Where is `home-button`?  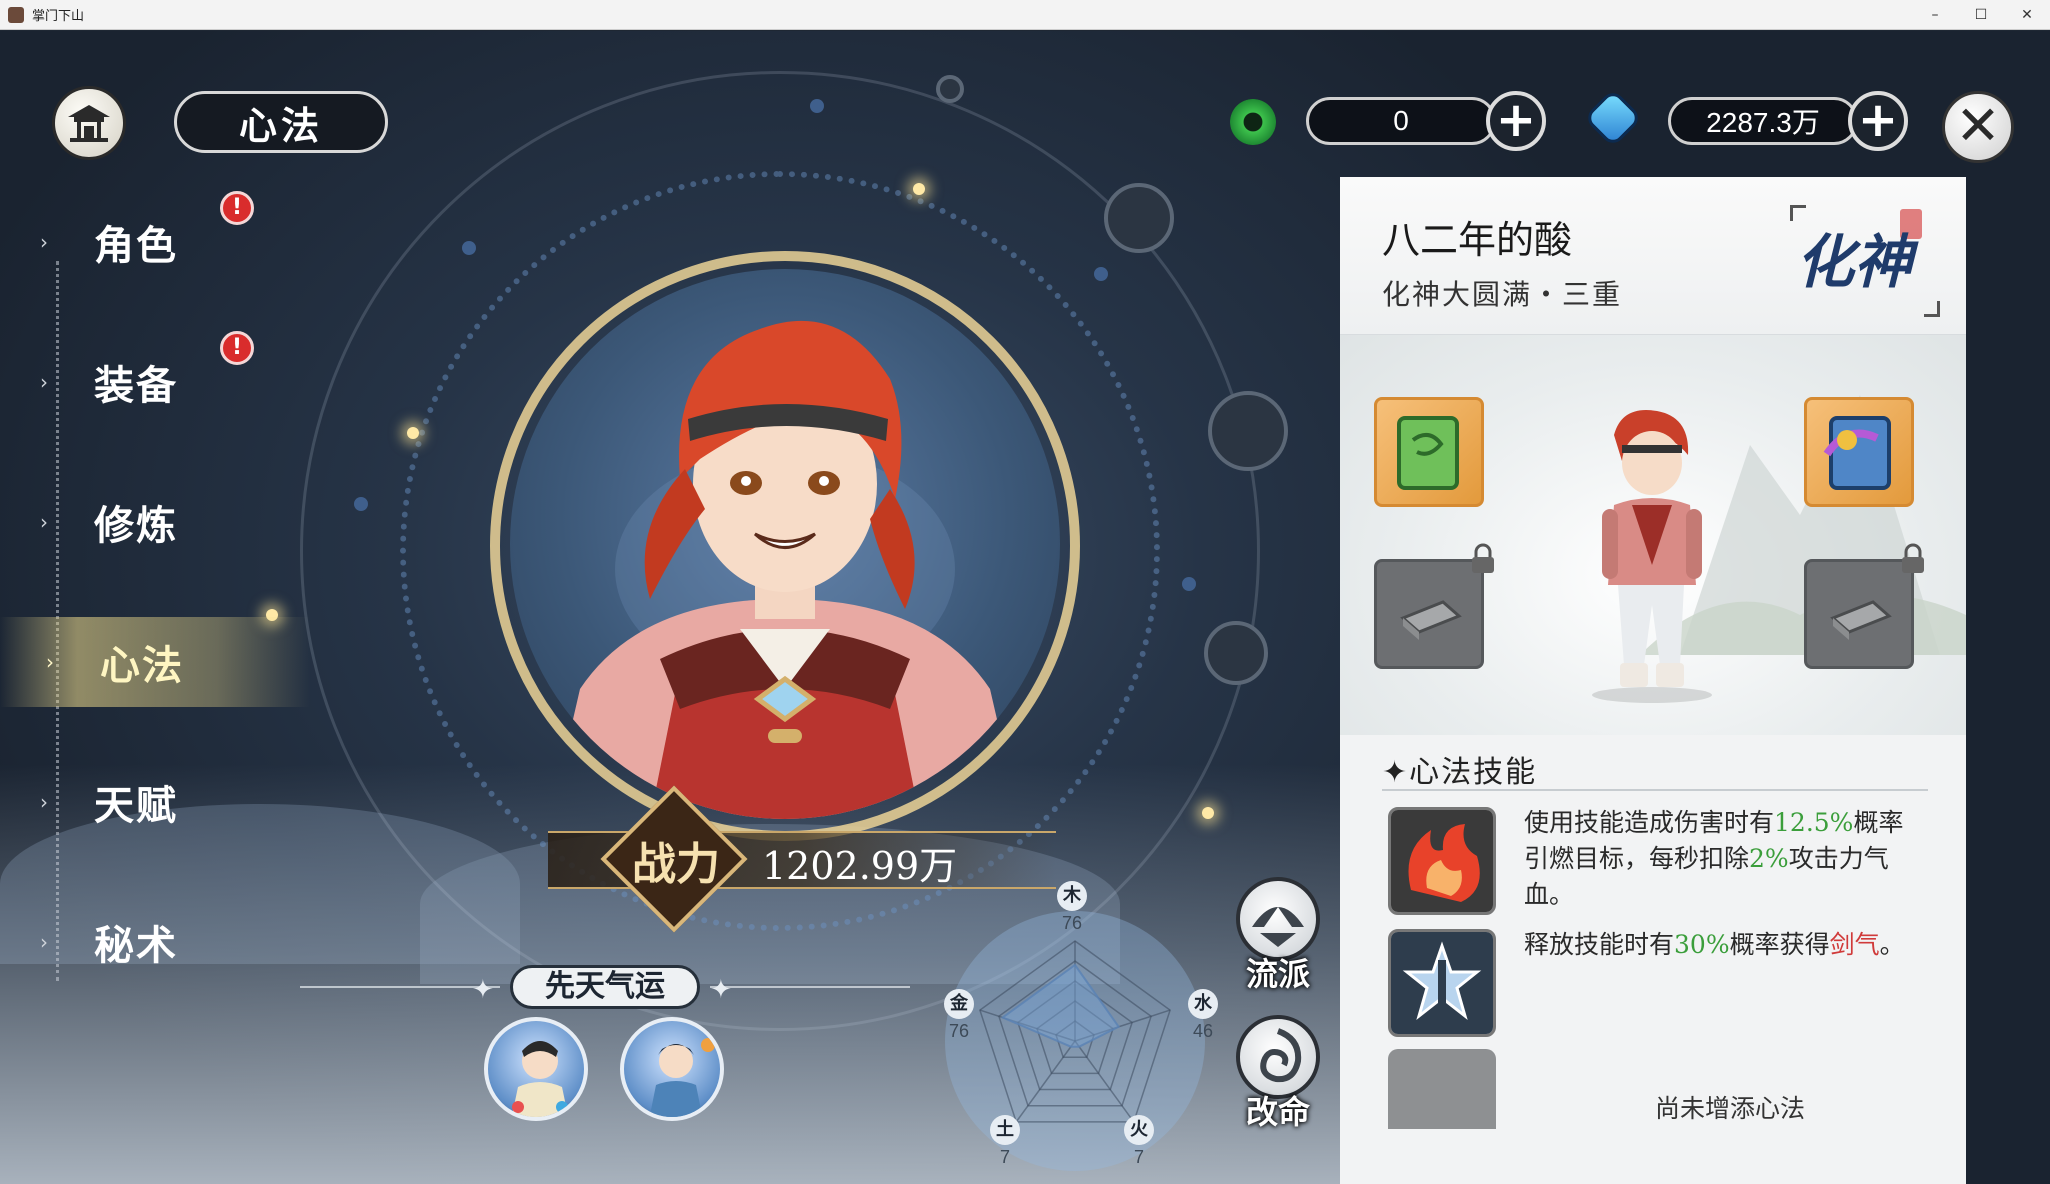 home-button is located at coordinates (89, 123).